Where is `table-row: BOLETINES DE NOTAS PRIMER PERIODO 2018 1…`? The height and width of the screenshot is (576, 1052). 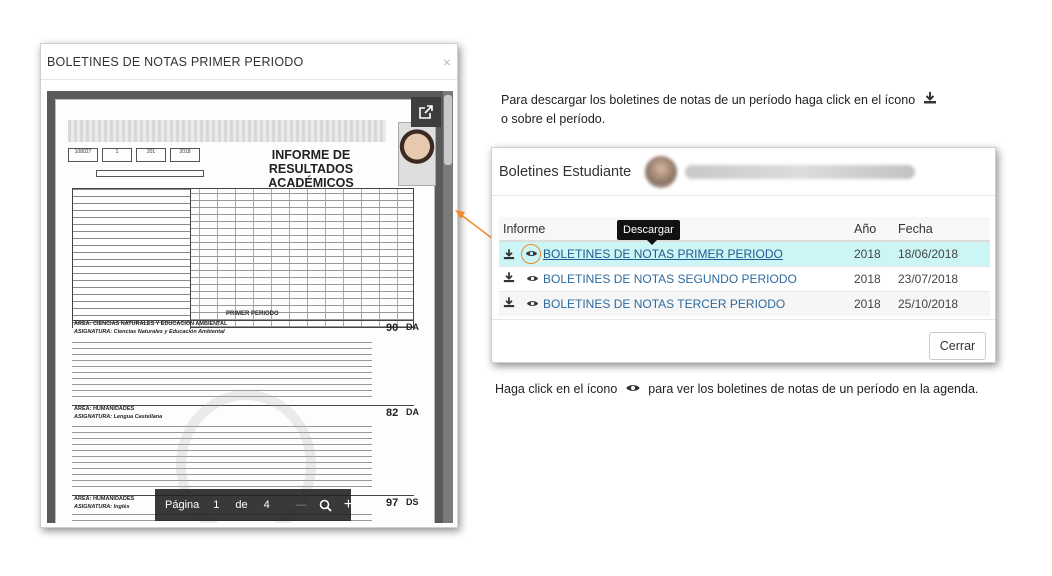
table-row: BOLETINES DE NOTAS PRIMER PERIODO 2018 1… is located at coordinates (744, 253).